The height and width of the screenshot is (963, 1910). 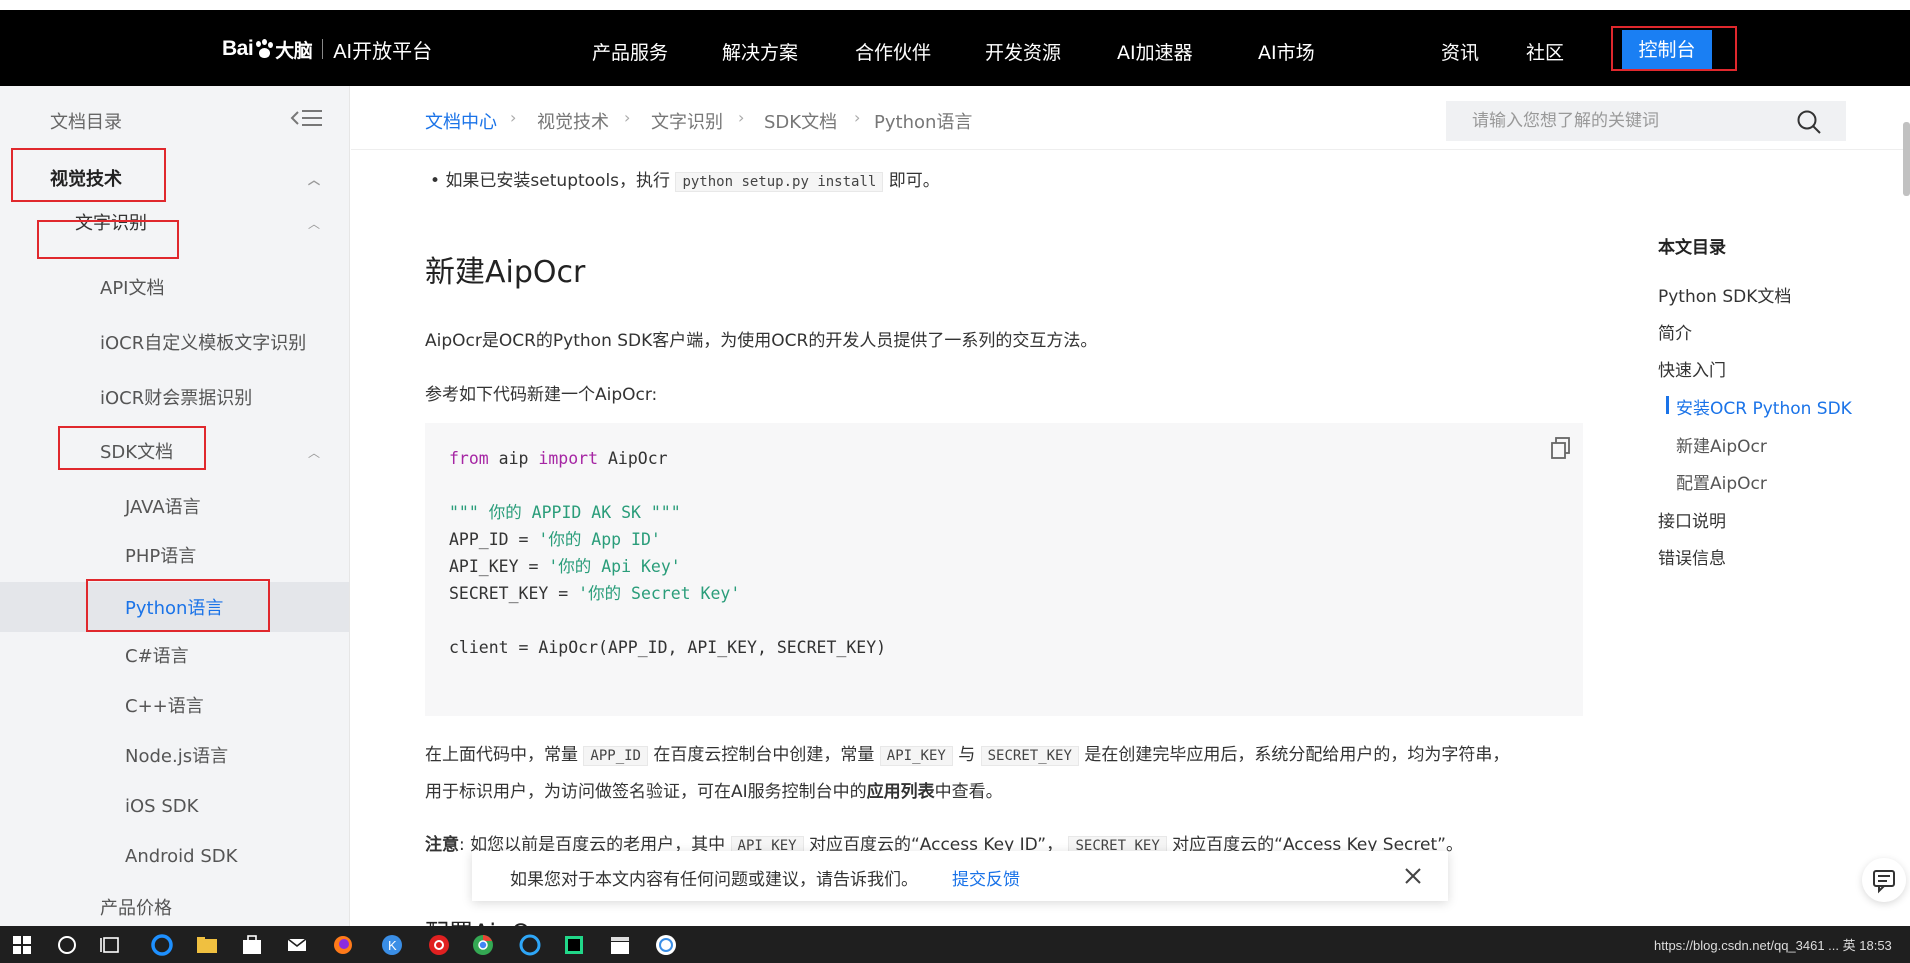 I want to click on nav-solutions: 解决方案, so click(x=760, y=51).